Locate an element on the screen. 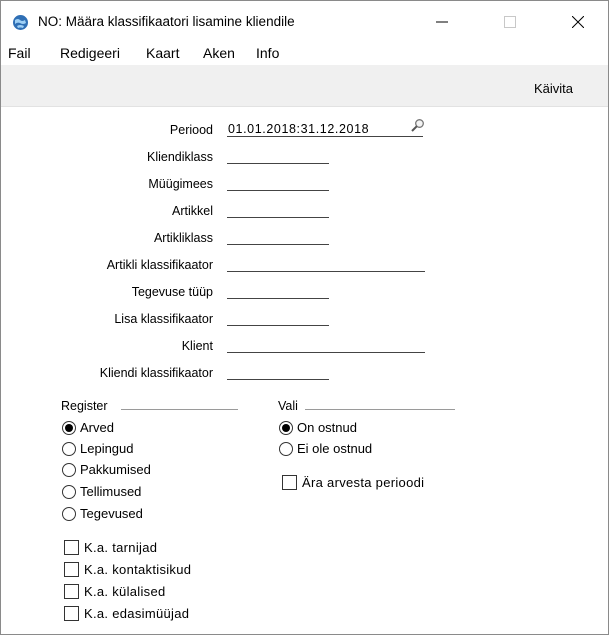 The image size is (609, 635). toolbar: Käivita is located at coordinates (304, 86).